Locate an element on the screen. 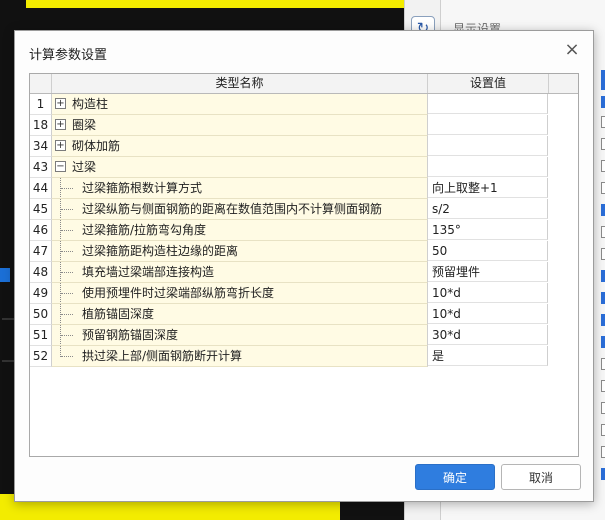 Image resolution: width=605 pixels, height=520 pixels. param-label: 植筋锚固深度 is located at coordinates (118, 314).